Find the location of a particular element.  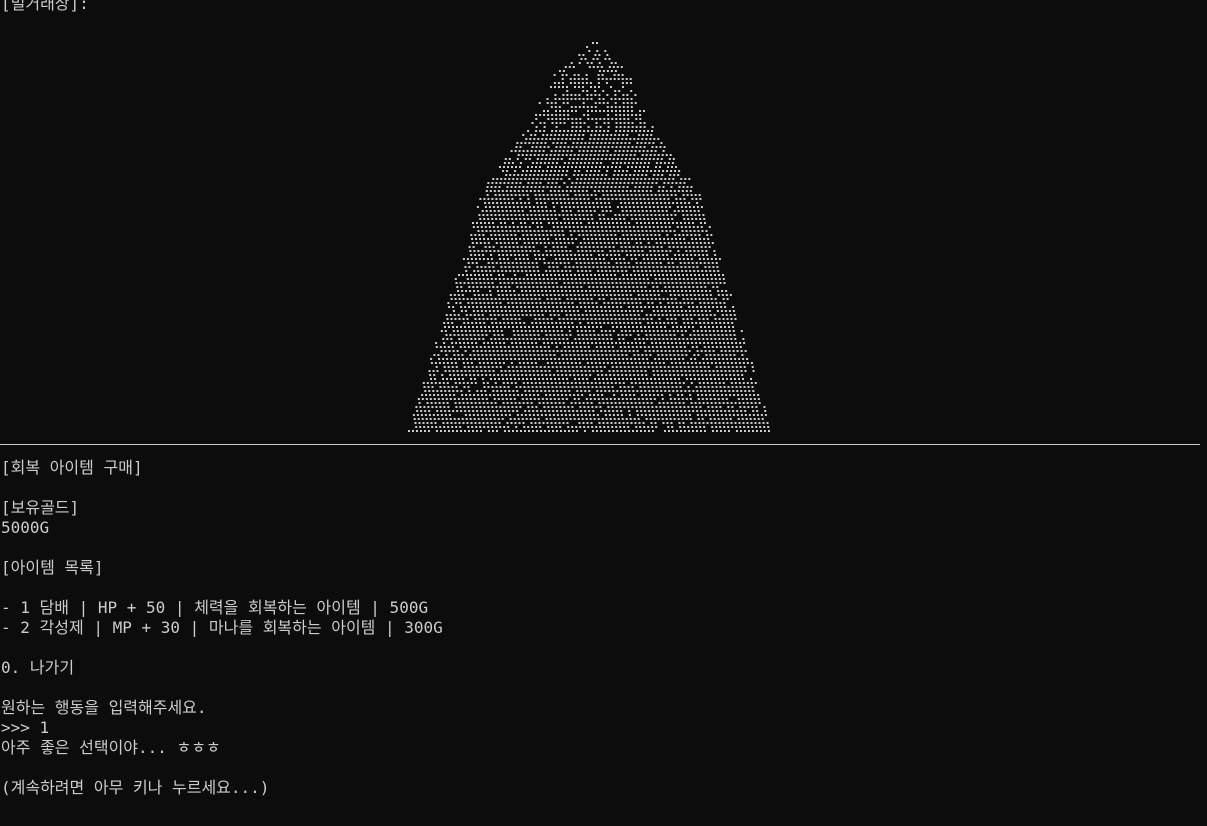

ascii-art-canvas is located at coordinates (589, 237).